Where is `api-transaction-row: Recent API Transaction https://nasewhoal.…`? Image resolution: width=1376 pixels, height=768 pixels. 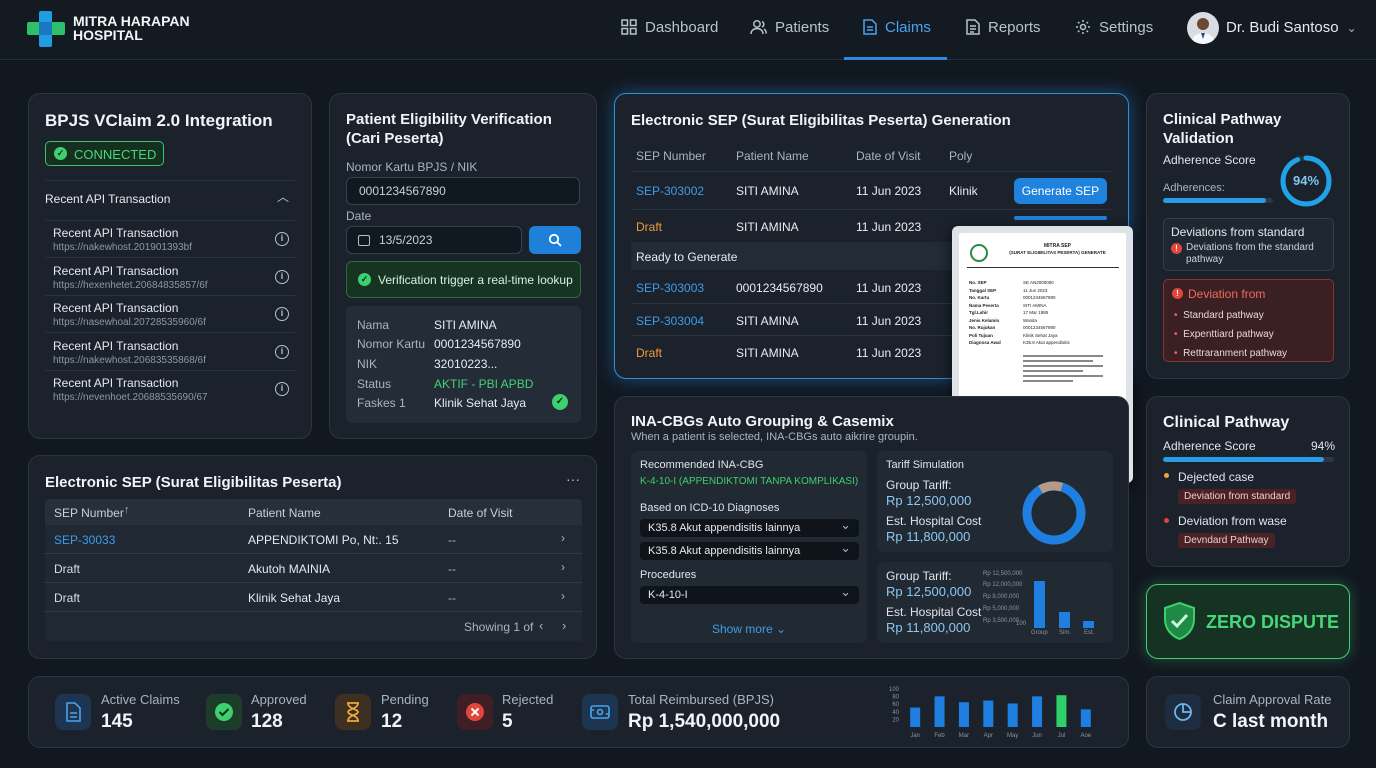
api-transaction-row: Recent API Transaction https://nasewhoal.… is located at coordinates (170, 314).